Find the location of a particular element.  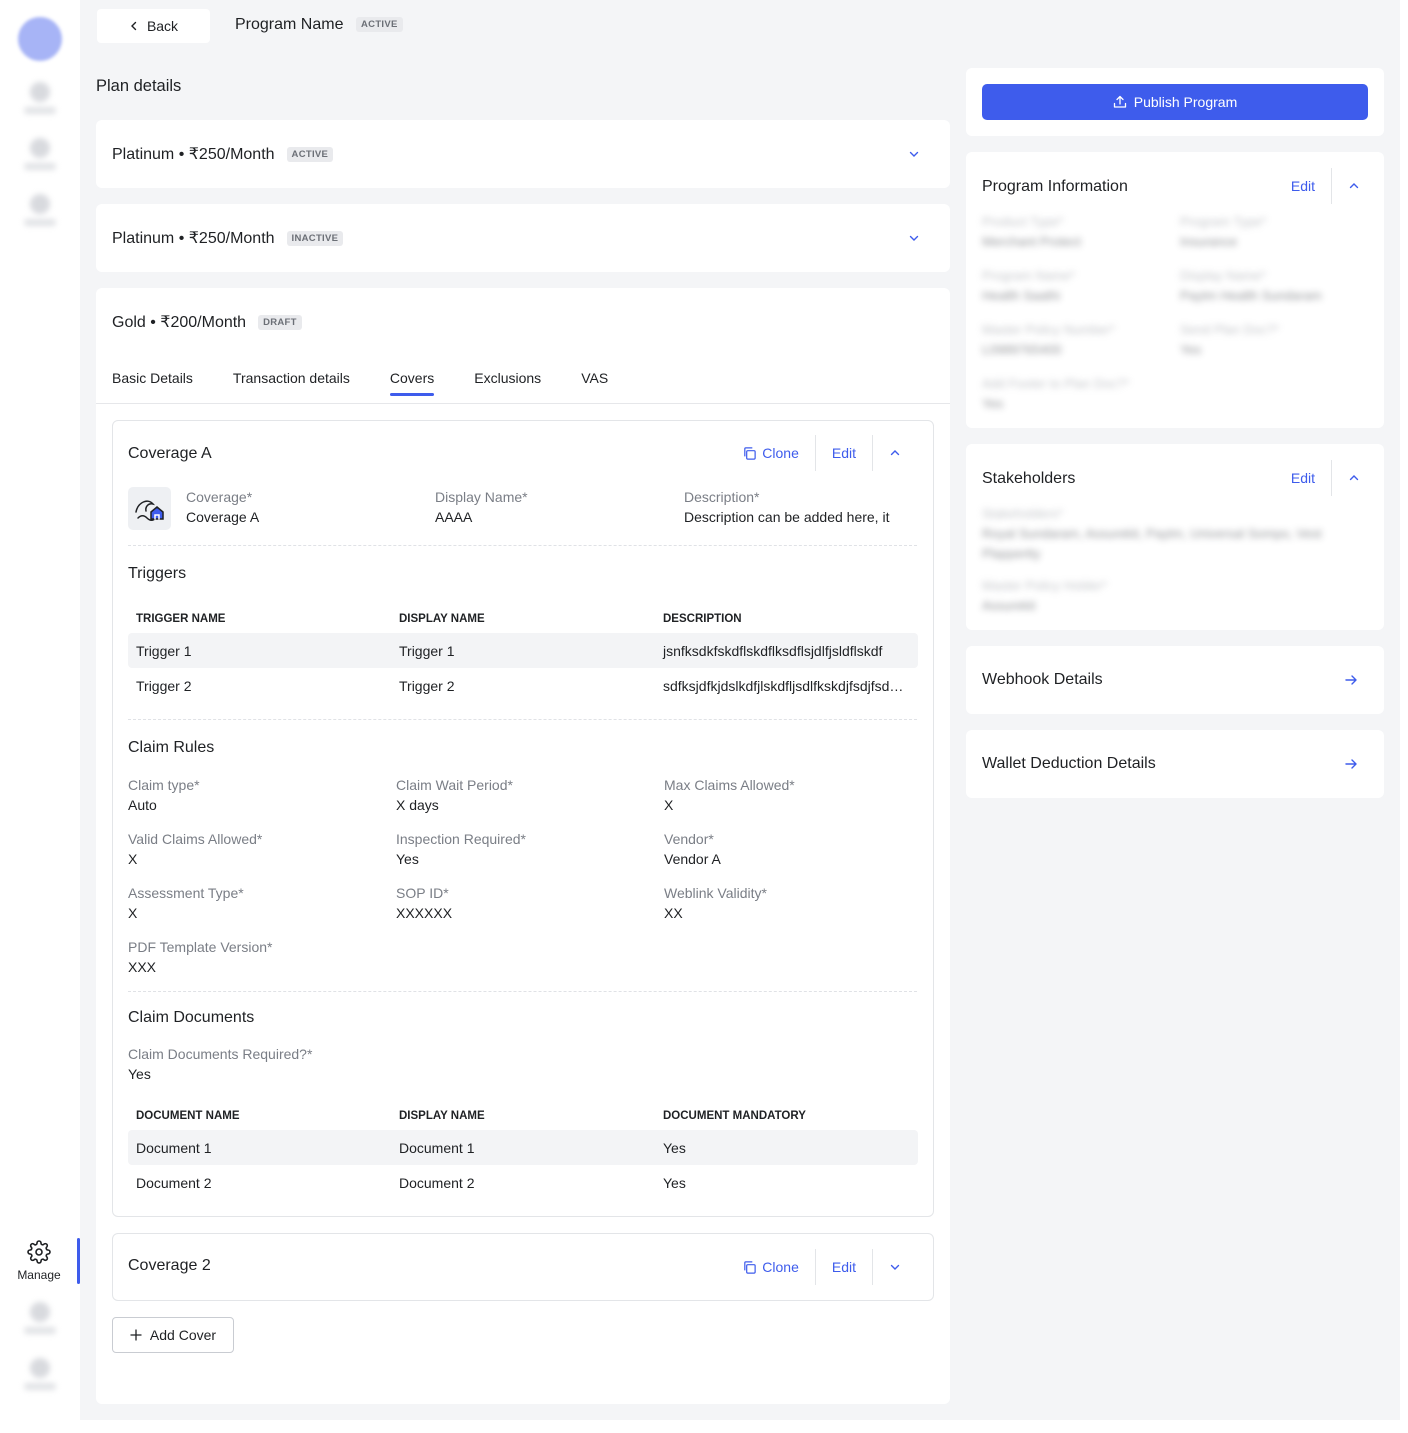

expand-button is located at coordinates (895, 1267).